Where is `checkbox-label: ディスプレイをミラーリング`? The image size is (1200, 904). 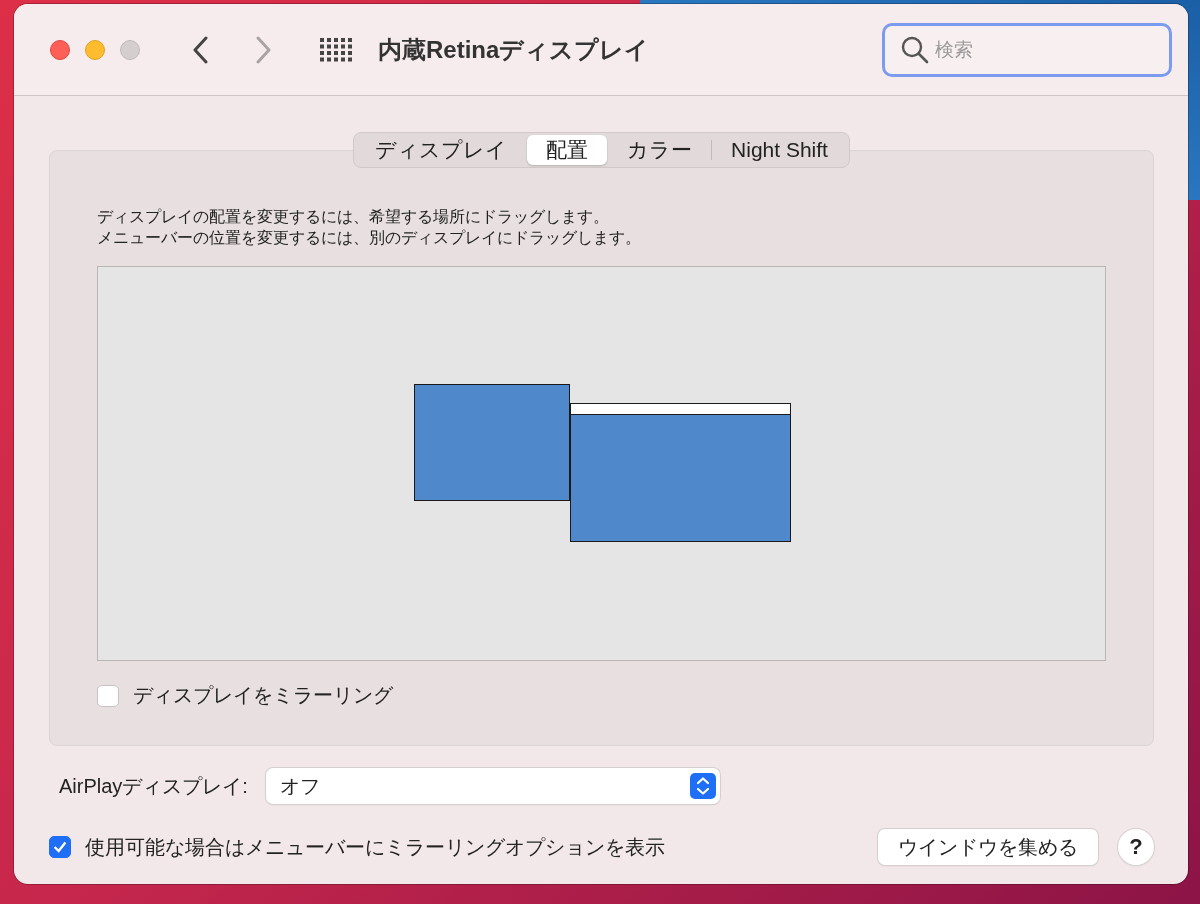 checkbox-label: ディスプレイをミラーリング is located at coordinates (263, 695).